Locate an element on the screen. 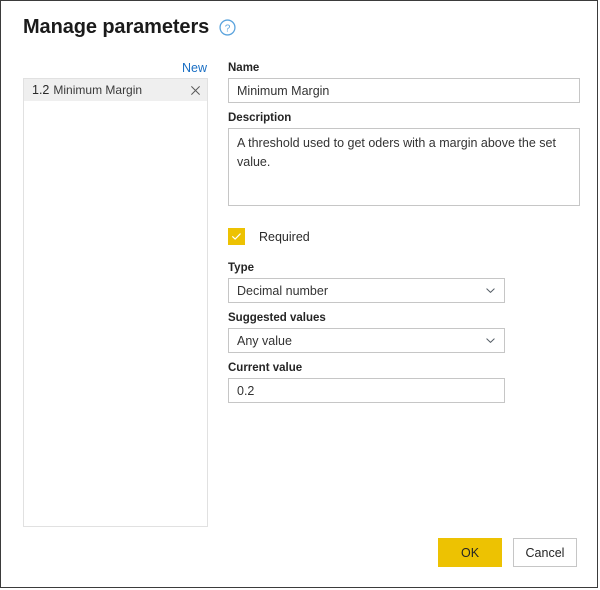  dialog-header: Manage parameters ? is located at coordinates (129, 27).